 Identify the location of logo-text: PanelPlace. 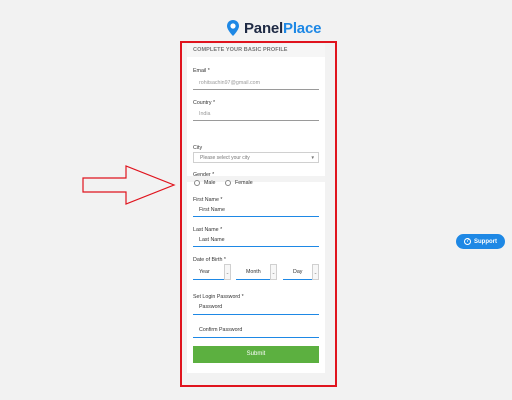
(282, 28).